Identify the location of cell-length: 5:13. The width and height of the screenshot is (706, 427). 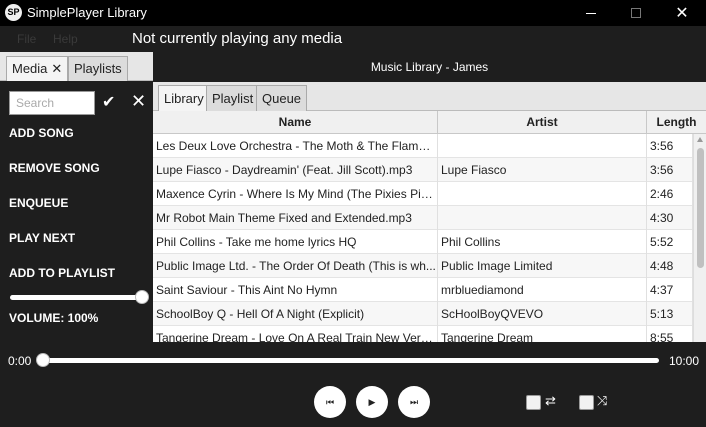
(670, 314).